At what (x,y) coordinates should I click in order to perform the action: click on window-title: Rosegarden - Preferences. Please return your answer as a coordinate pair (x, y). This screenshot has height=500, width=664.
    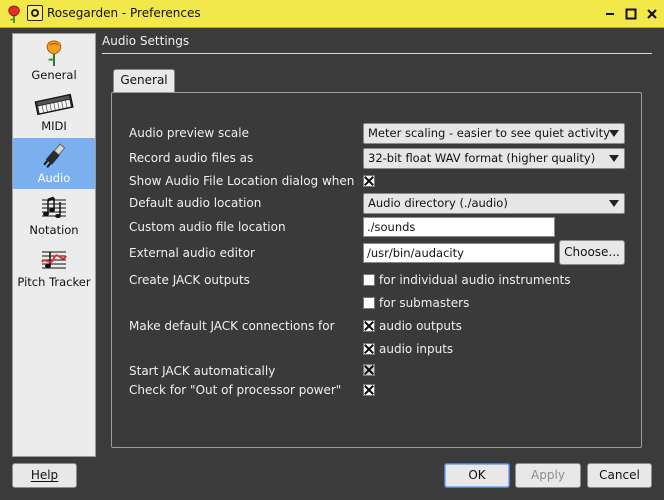
    Looking at the image, I should click on (124, 13).